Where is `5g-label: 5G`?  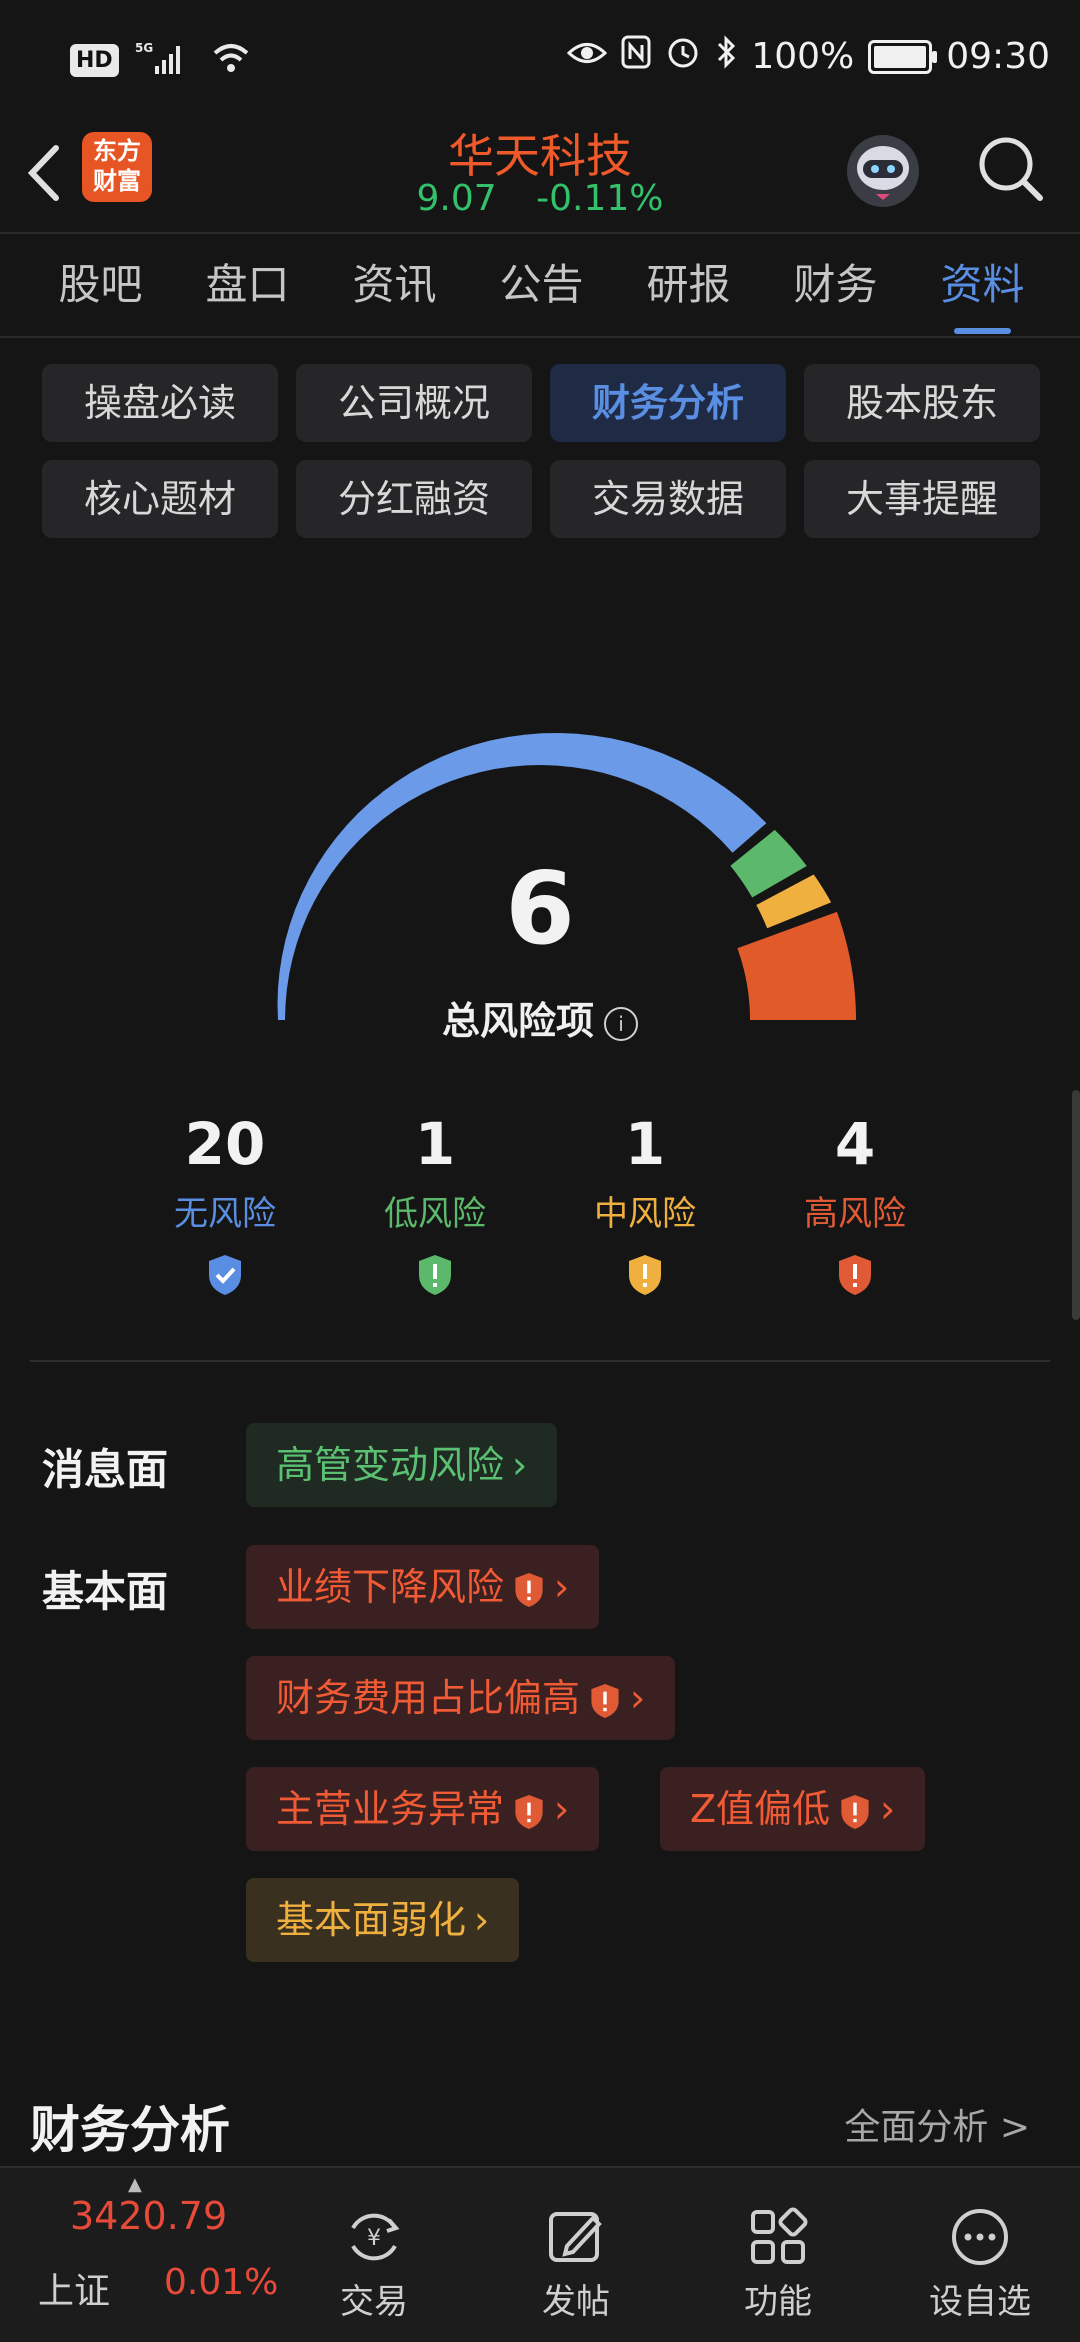 5g-label: 5G is located at coordinates (144, 48).